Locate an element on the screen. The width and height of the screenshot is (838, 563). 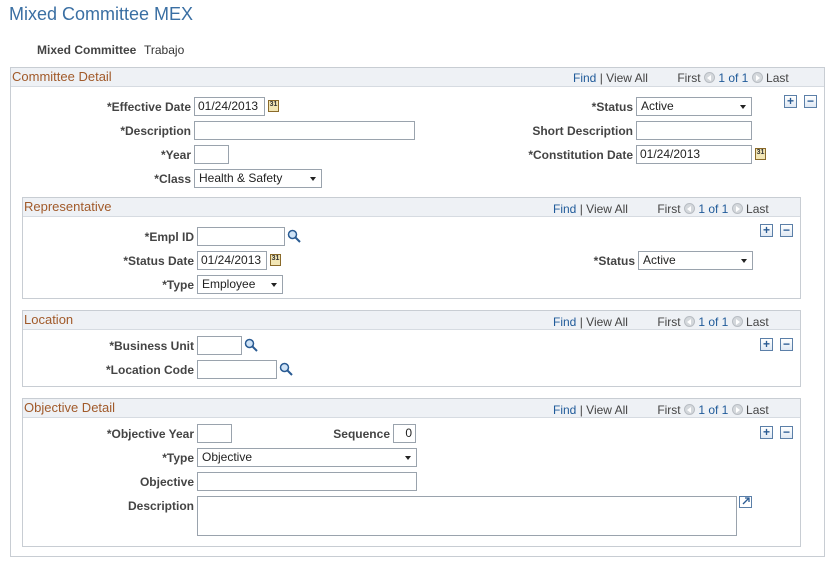
description-label: *Description is located at coordinates (155, 131).